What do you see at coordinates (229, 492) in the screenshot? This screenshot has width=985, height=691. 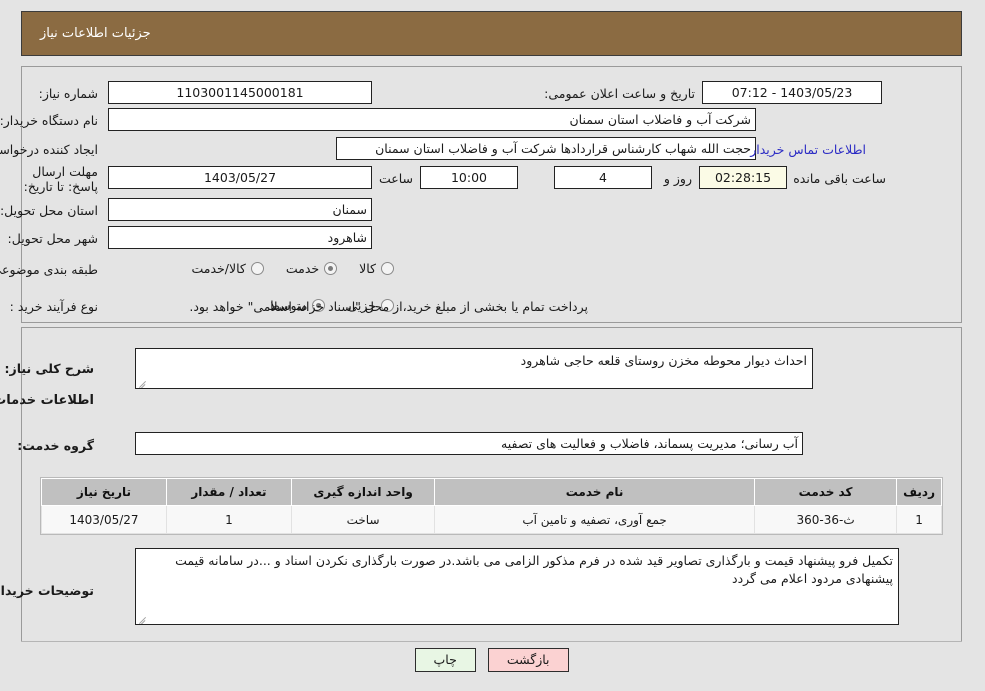 I see `table-header-cell: تعداد / مقدار` at bounding box center [229, 492].